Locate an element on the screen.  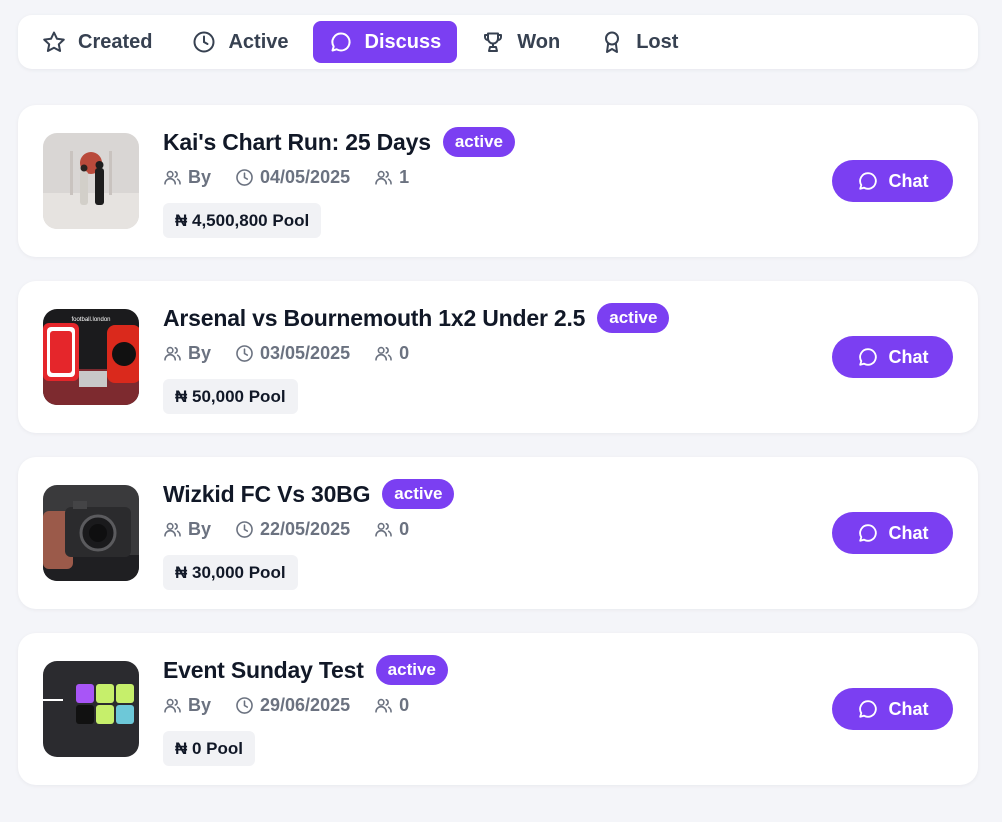
trophy-icon is located at coordinates (493, 42).